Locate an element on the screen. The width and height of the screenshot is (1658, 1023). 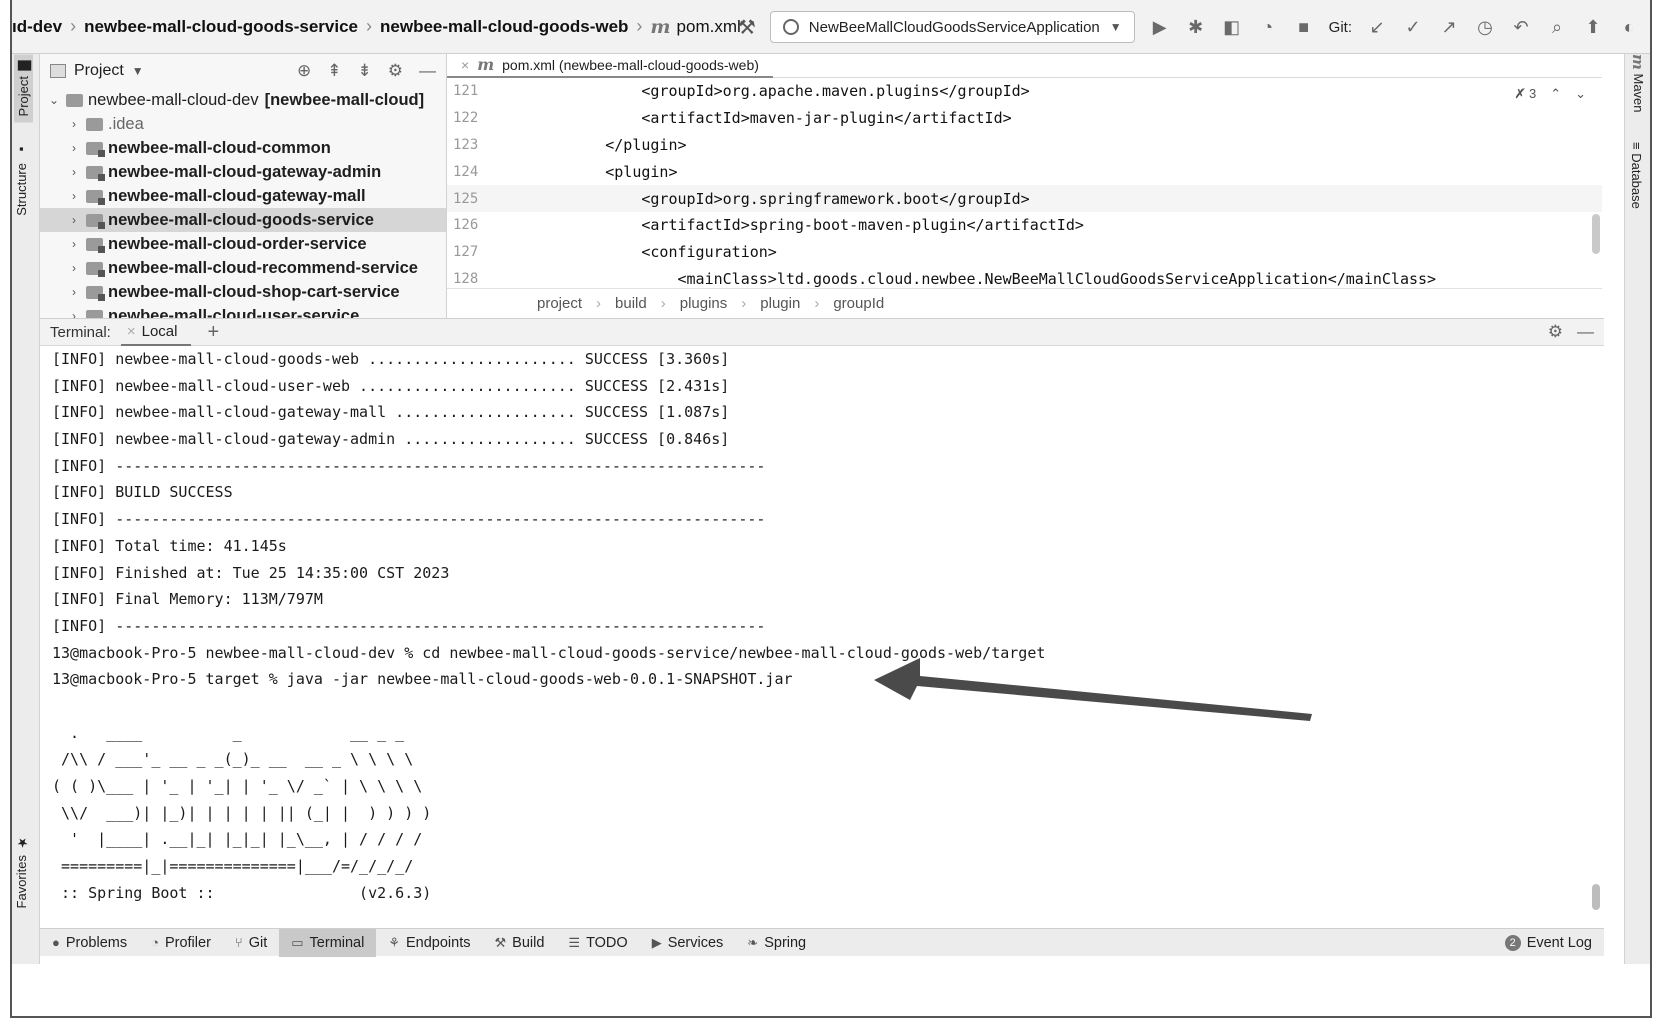
terminal-line: ' |____| .__|_| |_|_| |_\__, | / / / / is located at coordinates (237, 839).